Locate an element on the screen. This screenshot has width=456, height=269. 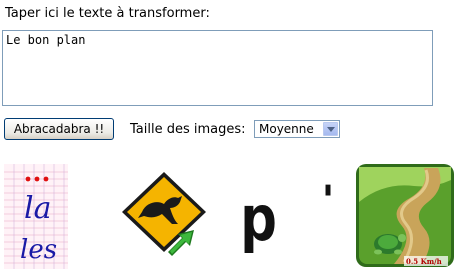
turtle-road-image: 0.5 Km/h is located at coordinates (405, 215).